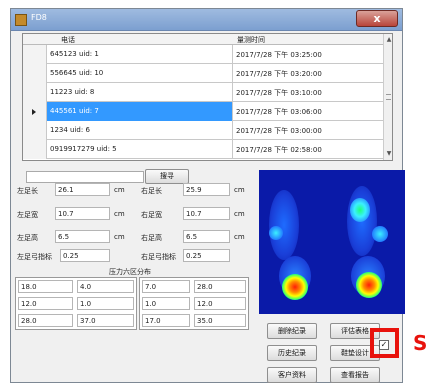 This screenshot has height=383, width=446. I want to click on pressure-cell: 35.0, so click(220, 320).